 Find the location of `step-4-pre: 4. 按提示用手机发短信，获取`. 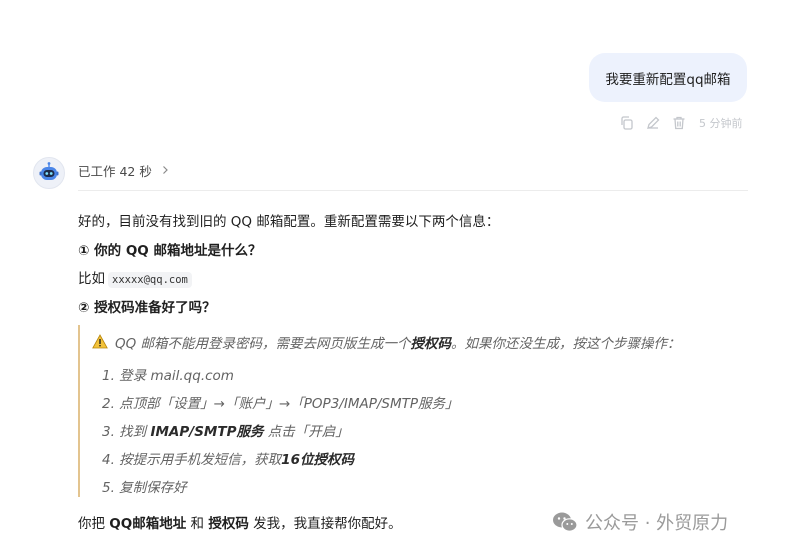

step-4-pre: 4. 按提示用手机发短信，获取 is located at coordinates (192, 460).